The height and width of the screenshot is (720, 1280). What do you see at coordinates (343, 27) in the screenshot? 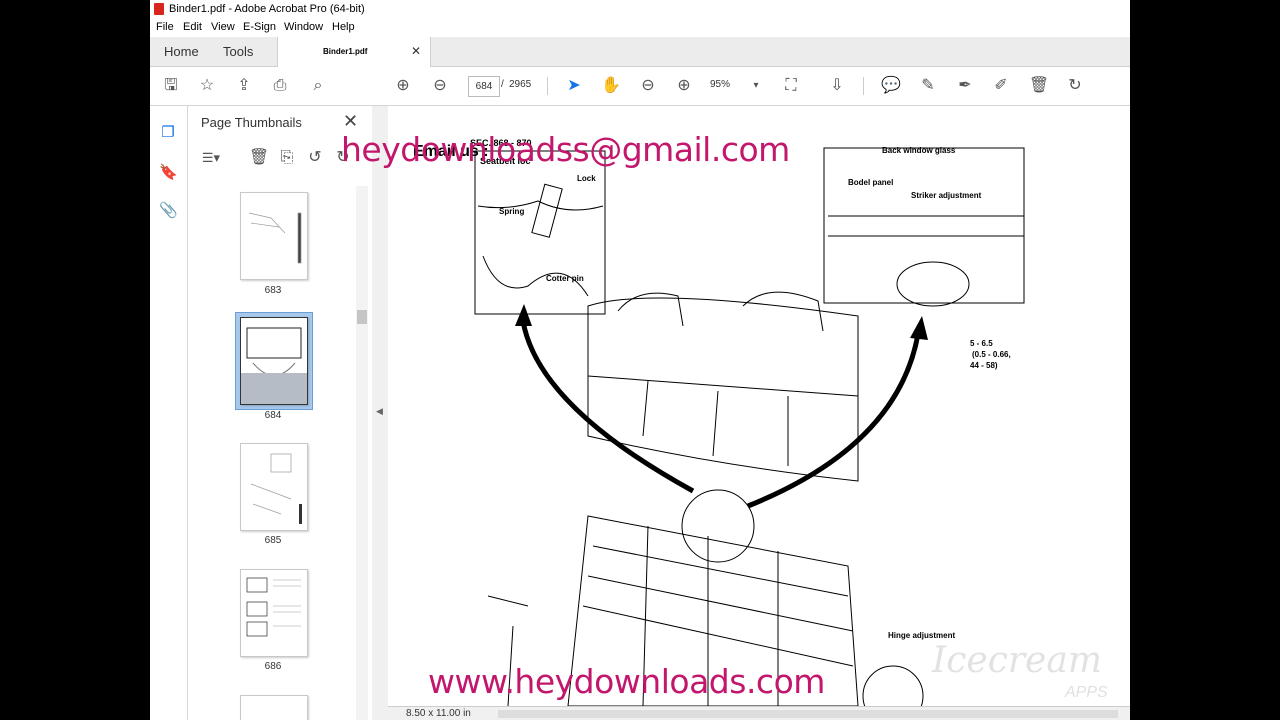
I see `menu-help: Help` at bounding box center [343, 27].